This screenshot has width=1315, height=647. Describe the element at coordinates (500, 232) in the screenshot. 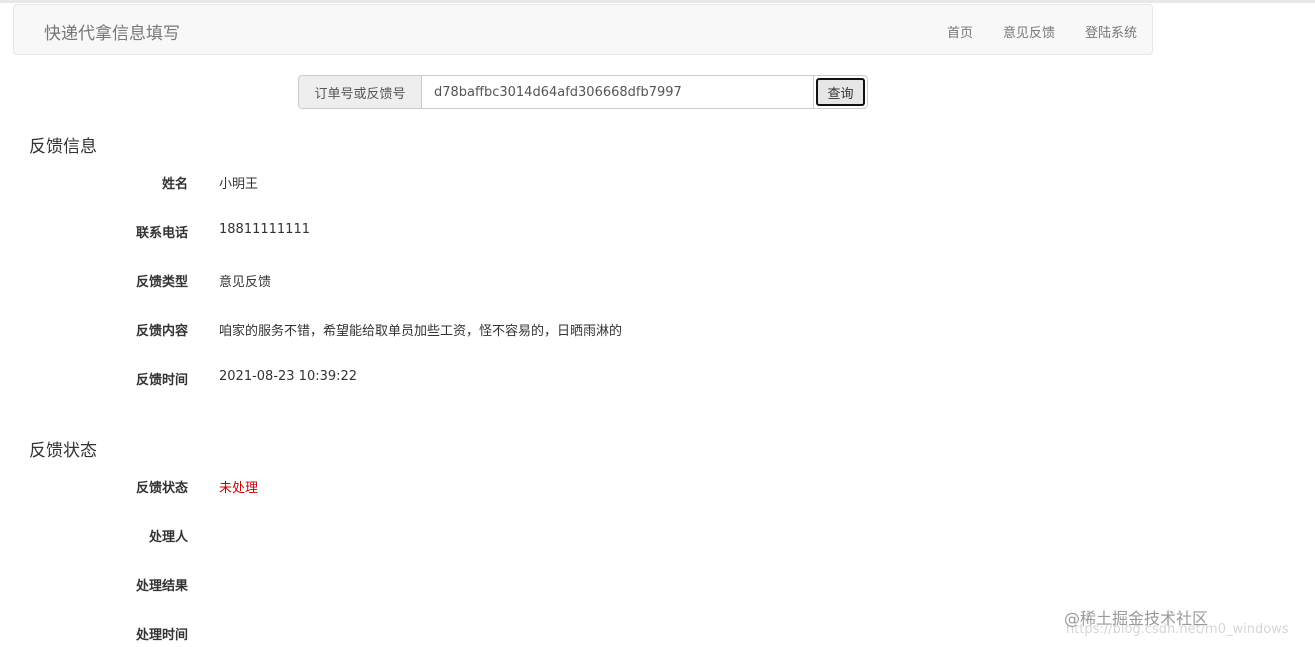

I see `info-row-phone: 联系电话 18811111111` at that location.